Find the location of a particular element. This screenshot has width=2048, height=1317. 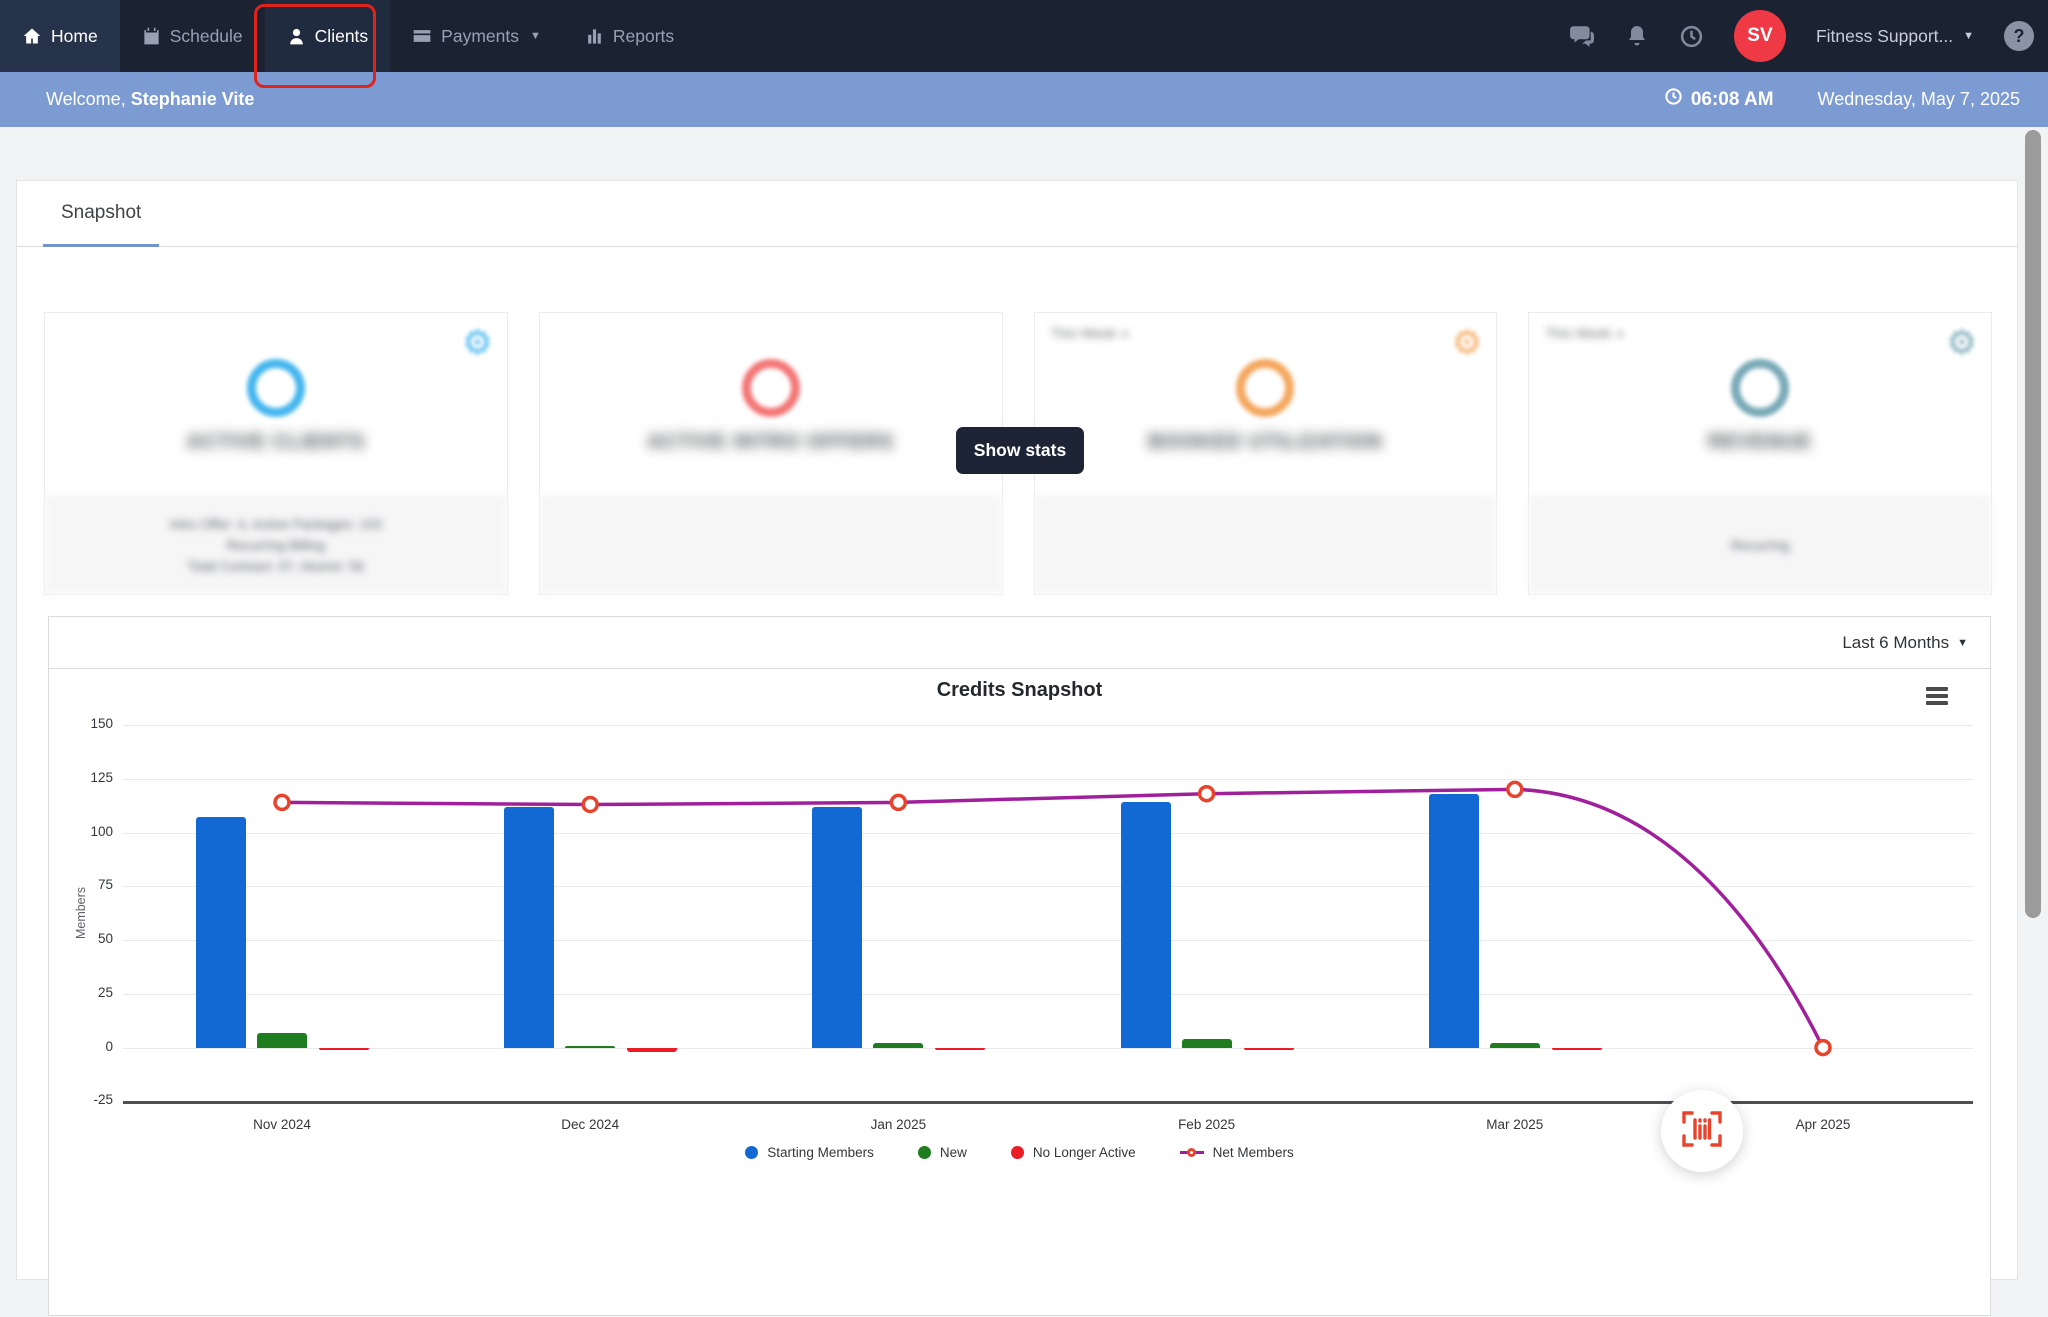

x-tick-label: Nov 2024 is located at coordinates (282, 1124).